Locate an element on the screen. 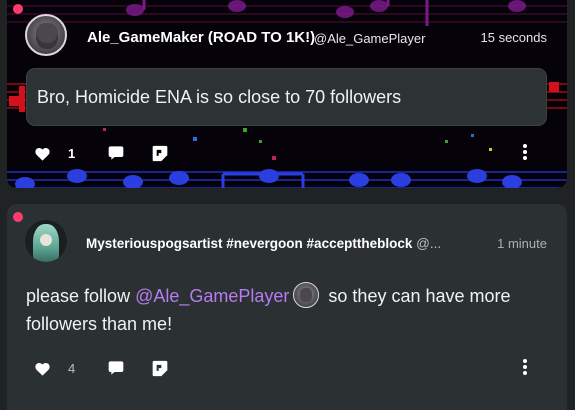  timestamp: 15 seconds is located at coordinates (514, 37).